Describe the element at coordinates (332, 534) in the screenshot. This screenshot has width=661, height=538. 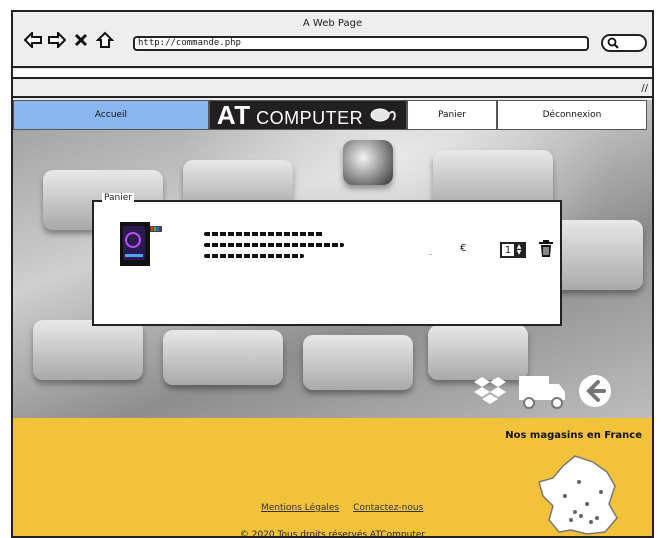
I see `copyright-text: © 2020 Tous droits réservés ATComputer` at that location.